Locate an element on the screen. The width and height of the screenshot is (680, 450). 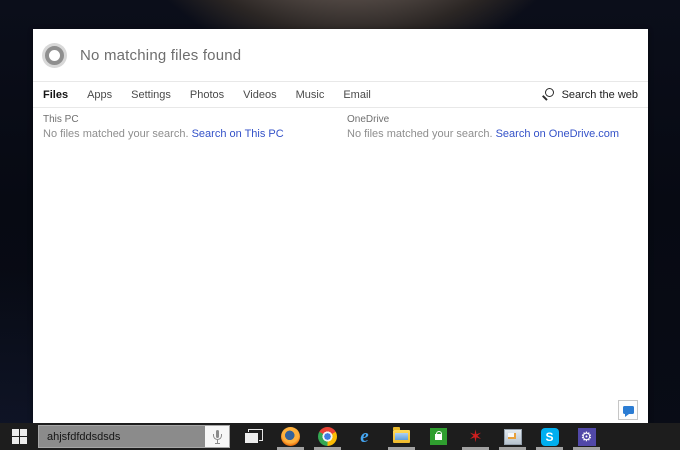
task-view-button is located at coordinates (253, 436).